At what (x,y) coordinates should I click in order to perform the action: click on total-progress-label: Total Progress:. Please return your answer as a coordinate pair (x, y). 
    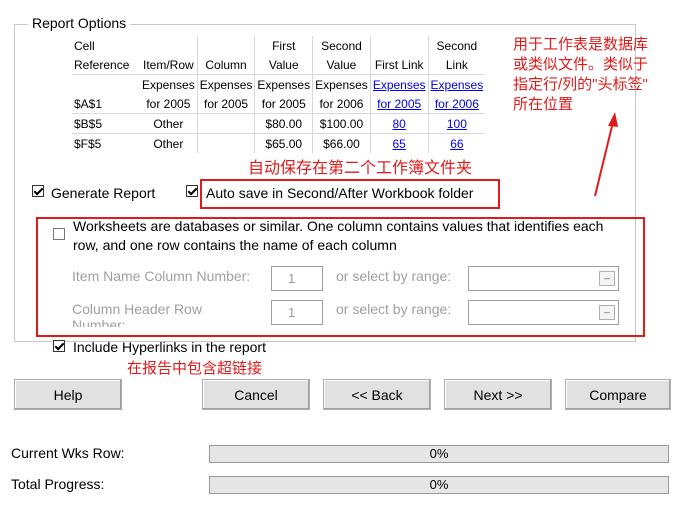
    Looking at the image, I should click on (58, 484).